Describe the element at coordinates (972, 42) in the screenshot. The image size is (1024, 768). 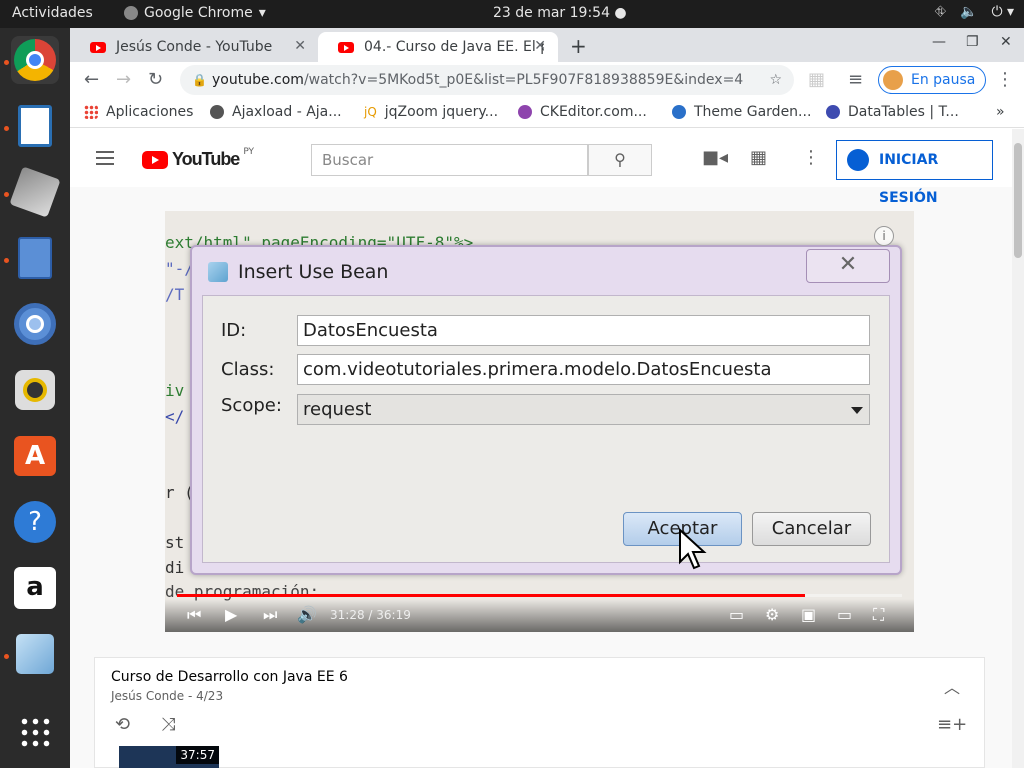
I see `maximize-button: ❐` at that location.